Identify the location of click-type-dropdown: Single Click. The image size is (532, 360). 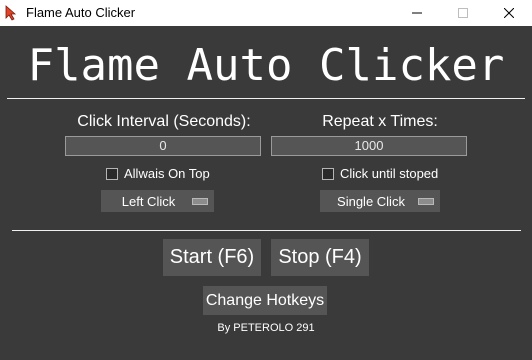
(380, 201).